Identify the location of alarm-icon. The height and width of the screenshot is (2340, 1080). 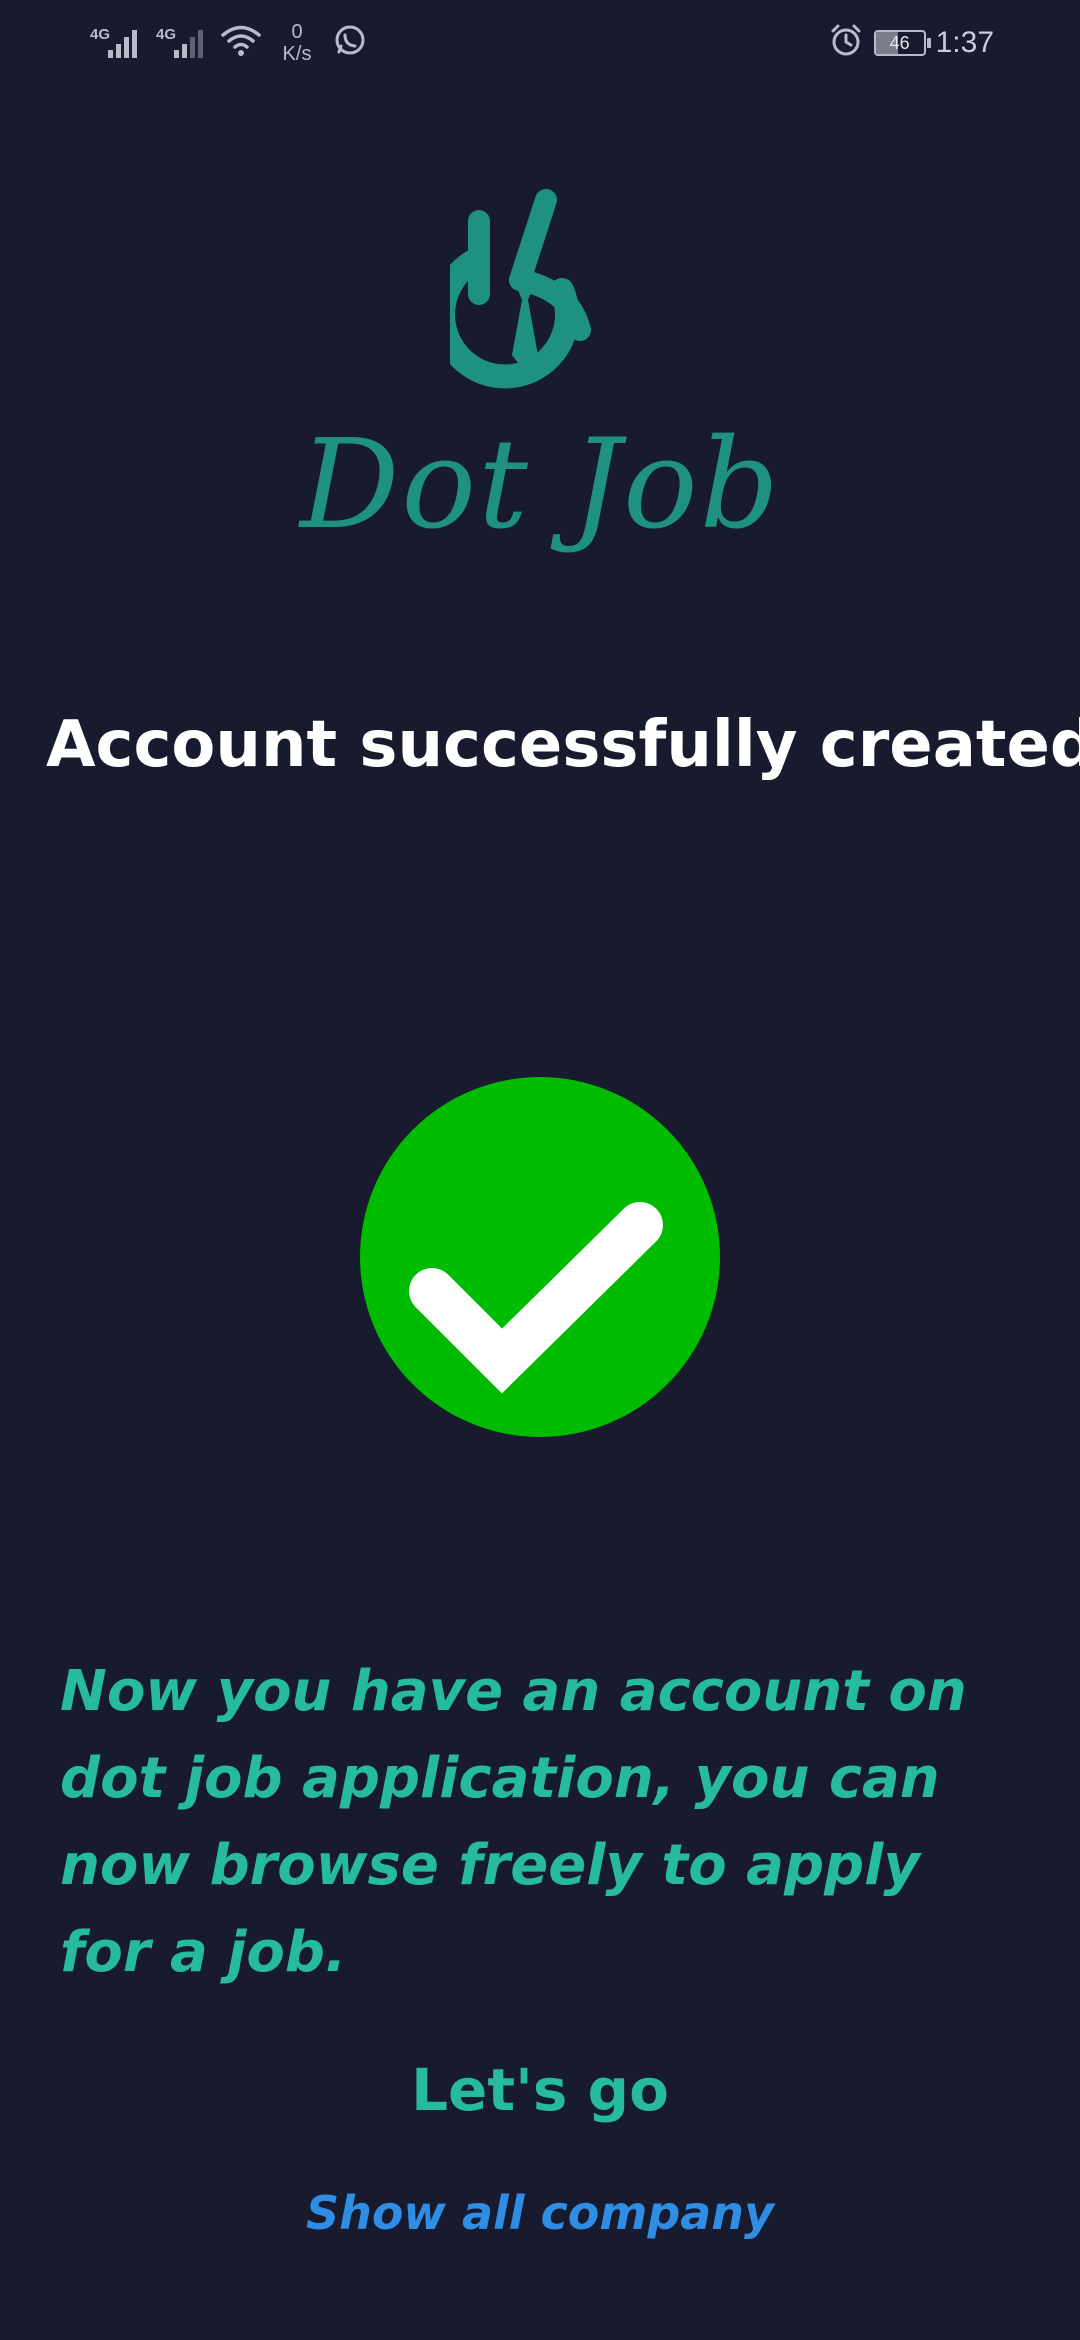
(846, 43).